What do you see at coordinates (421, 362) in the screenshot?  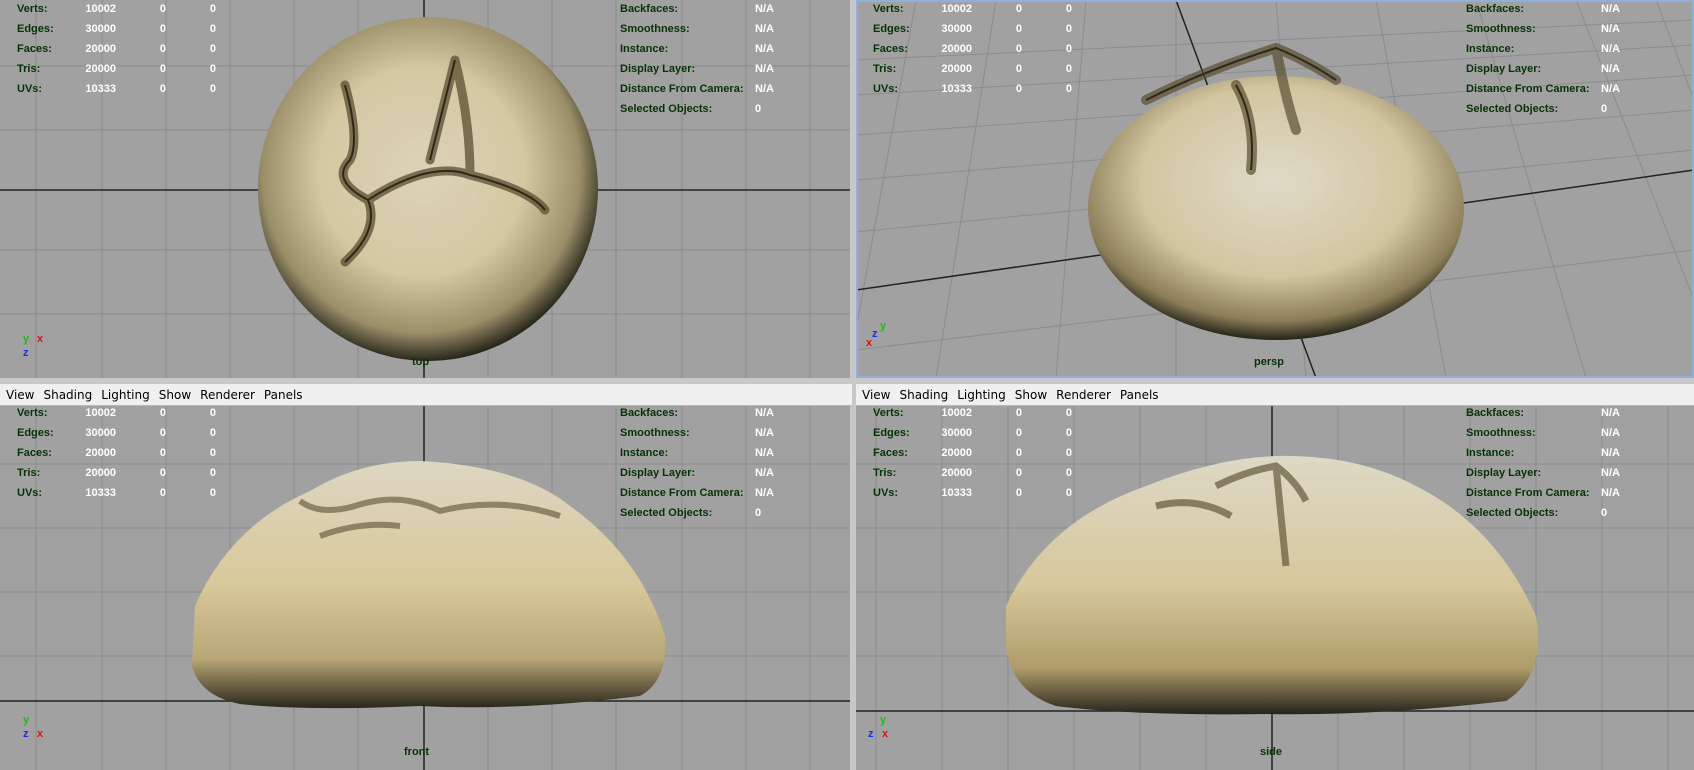 I see `camera-label-top: top` at bounding box center [421, 362].